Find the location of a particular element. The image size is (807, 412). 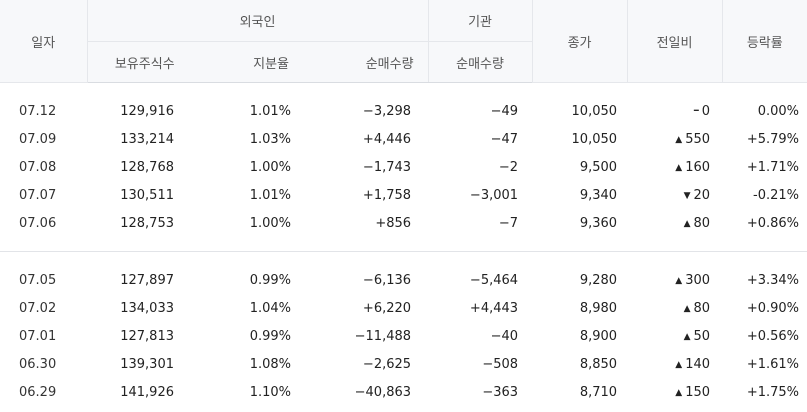

row-diff-value: 550 is located at coordinates (698, 139).